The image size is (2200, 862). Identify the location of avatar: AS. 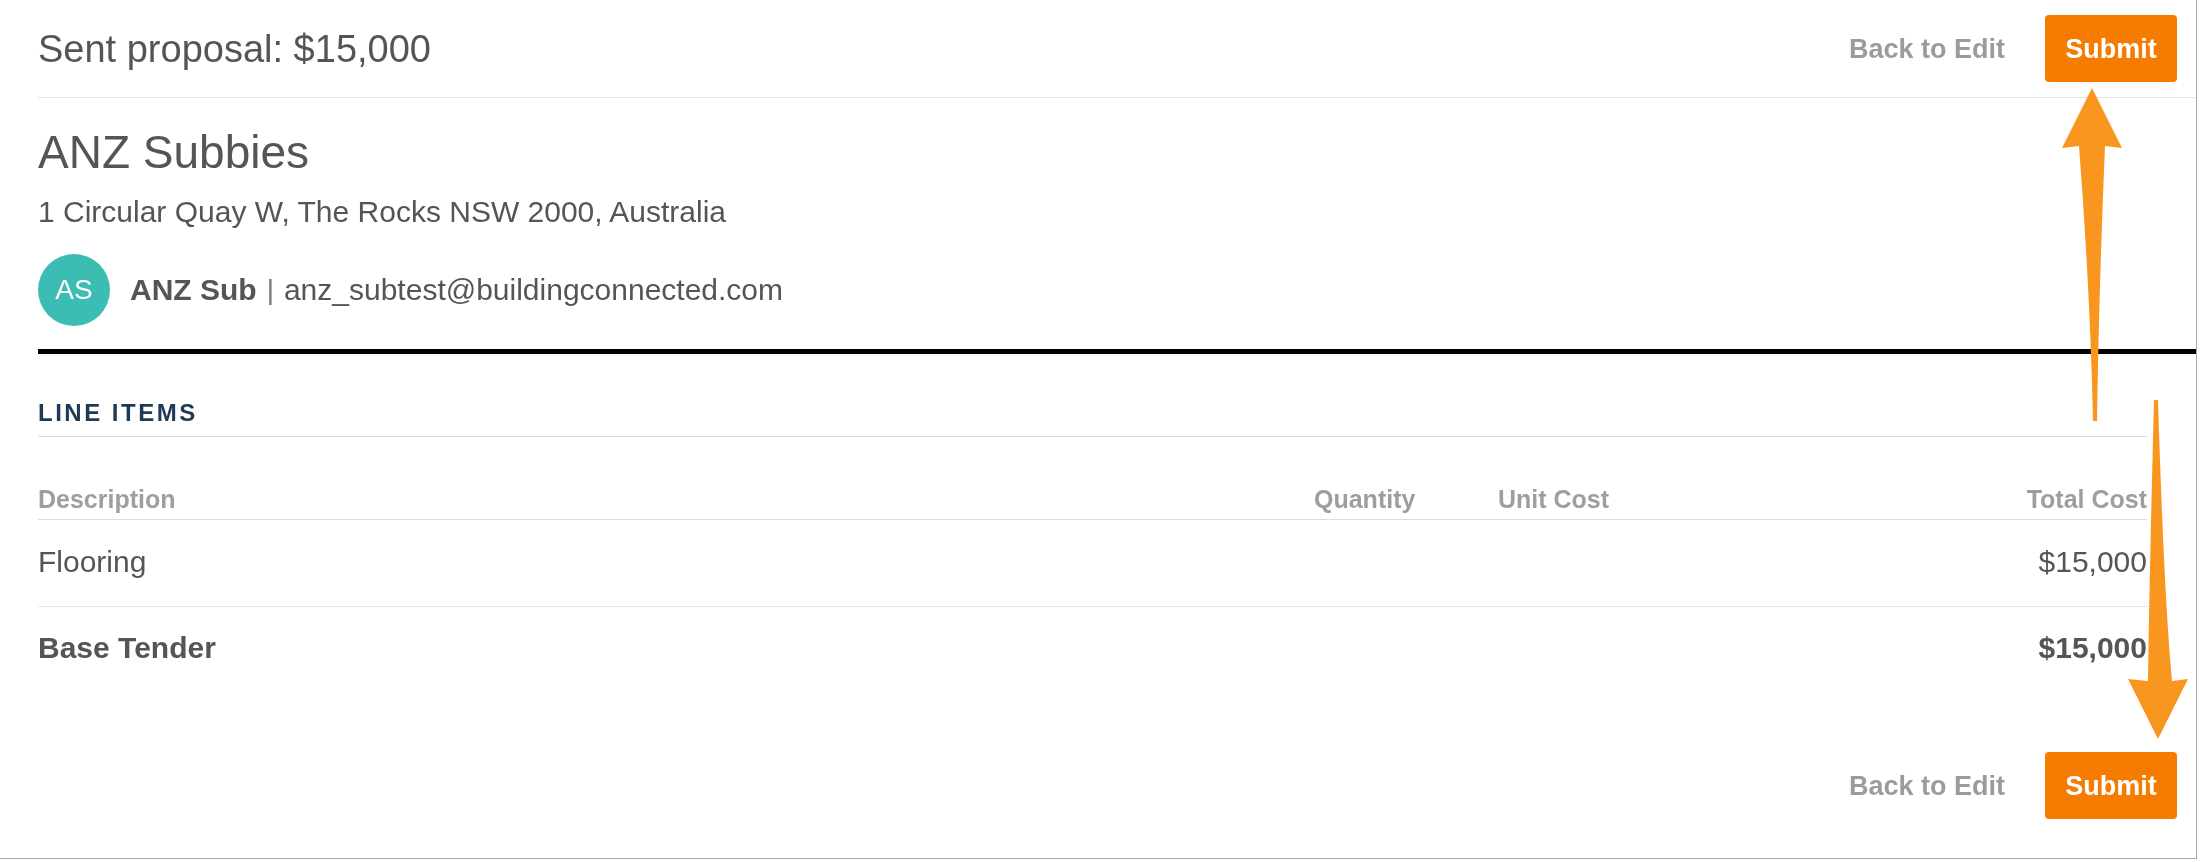
(74, 290).